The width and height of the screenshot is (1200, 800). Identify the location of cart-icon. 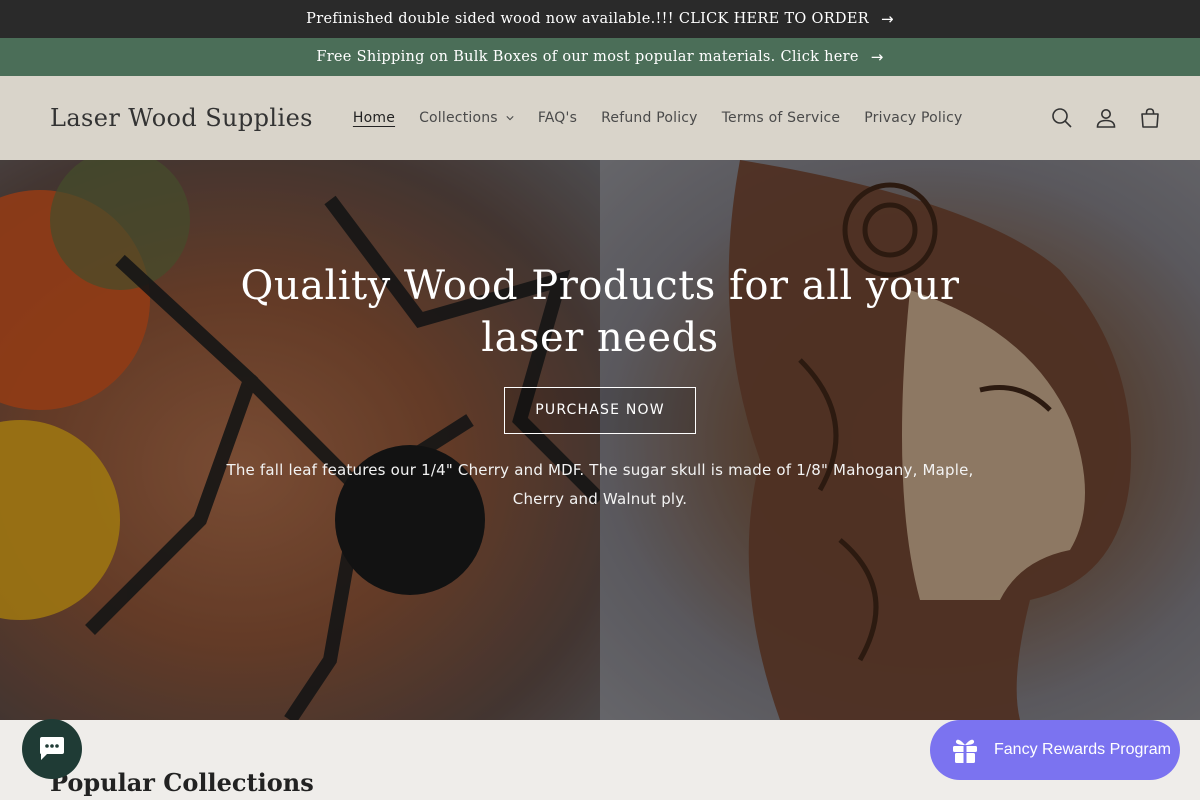
(1150, 118).